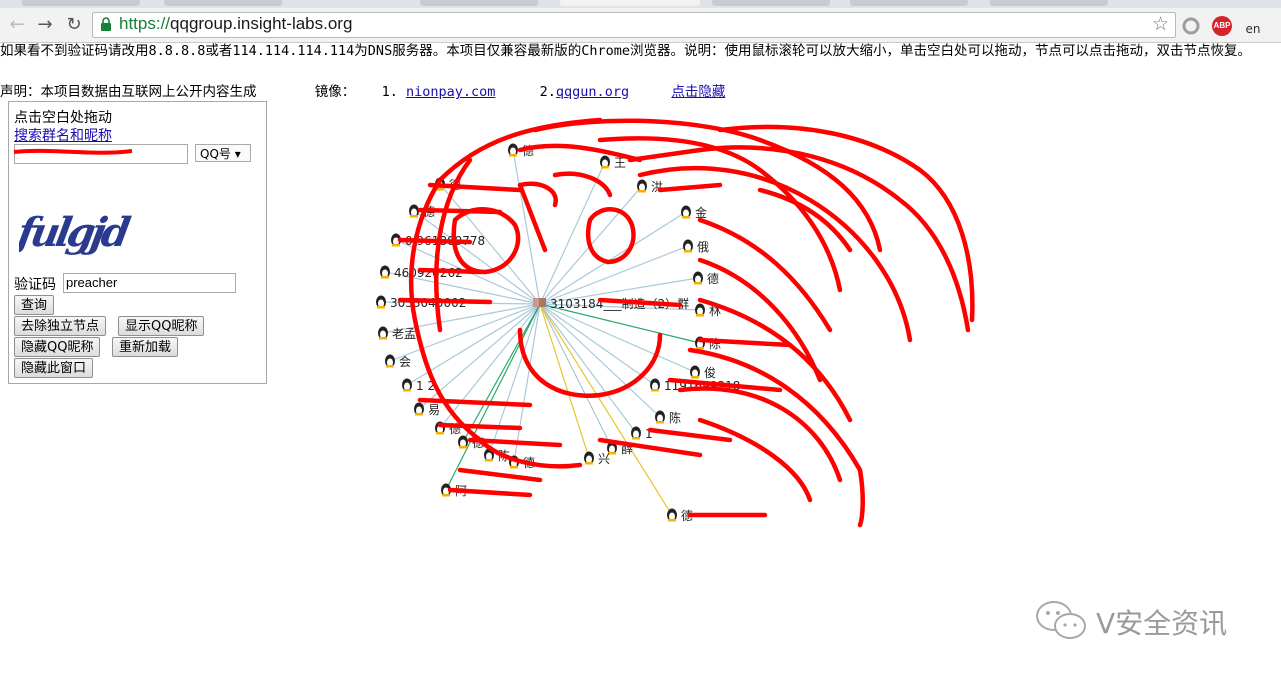  I want to click on redaction-scribble, so click(73, 151).